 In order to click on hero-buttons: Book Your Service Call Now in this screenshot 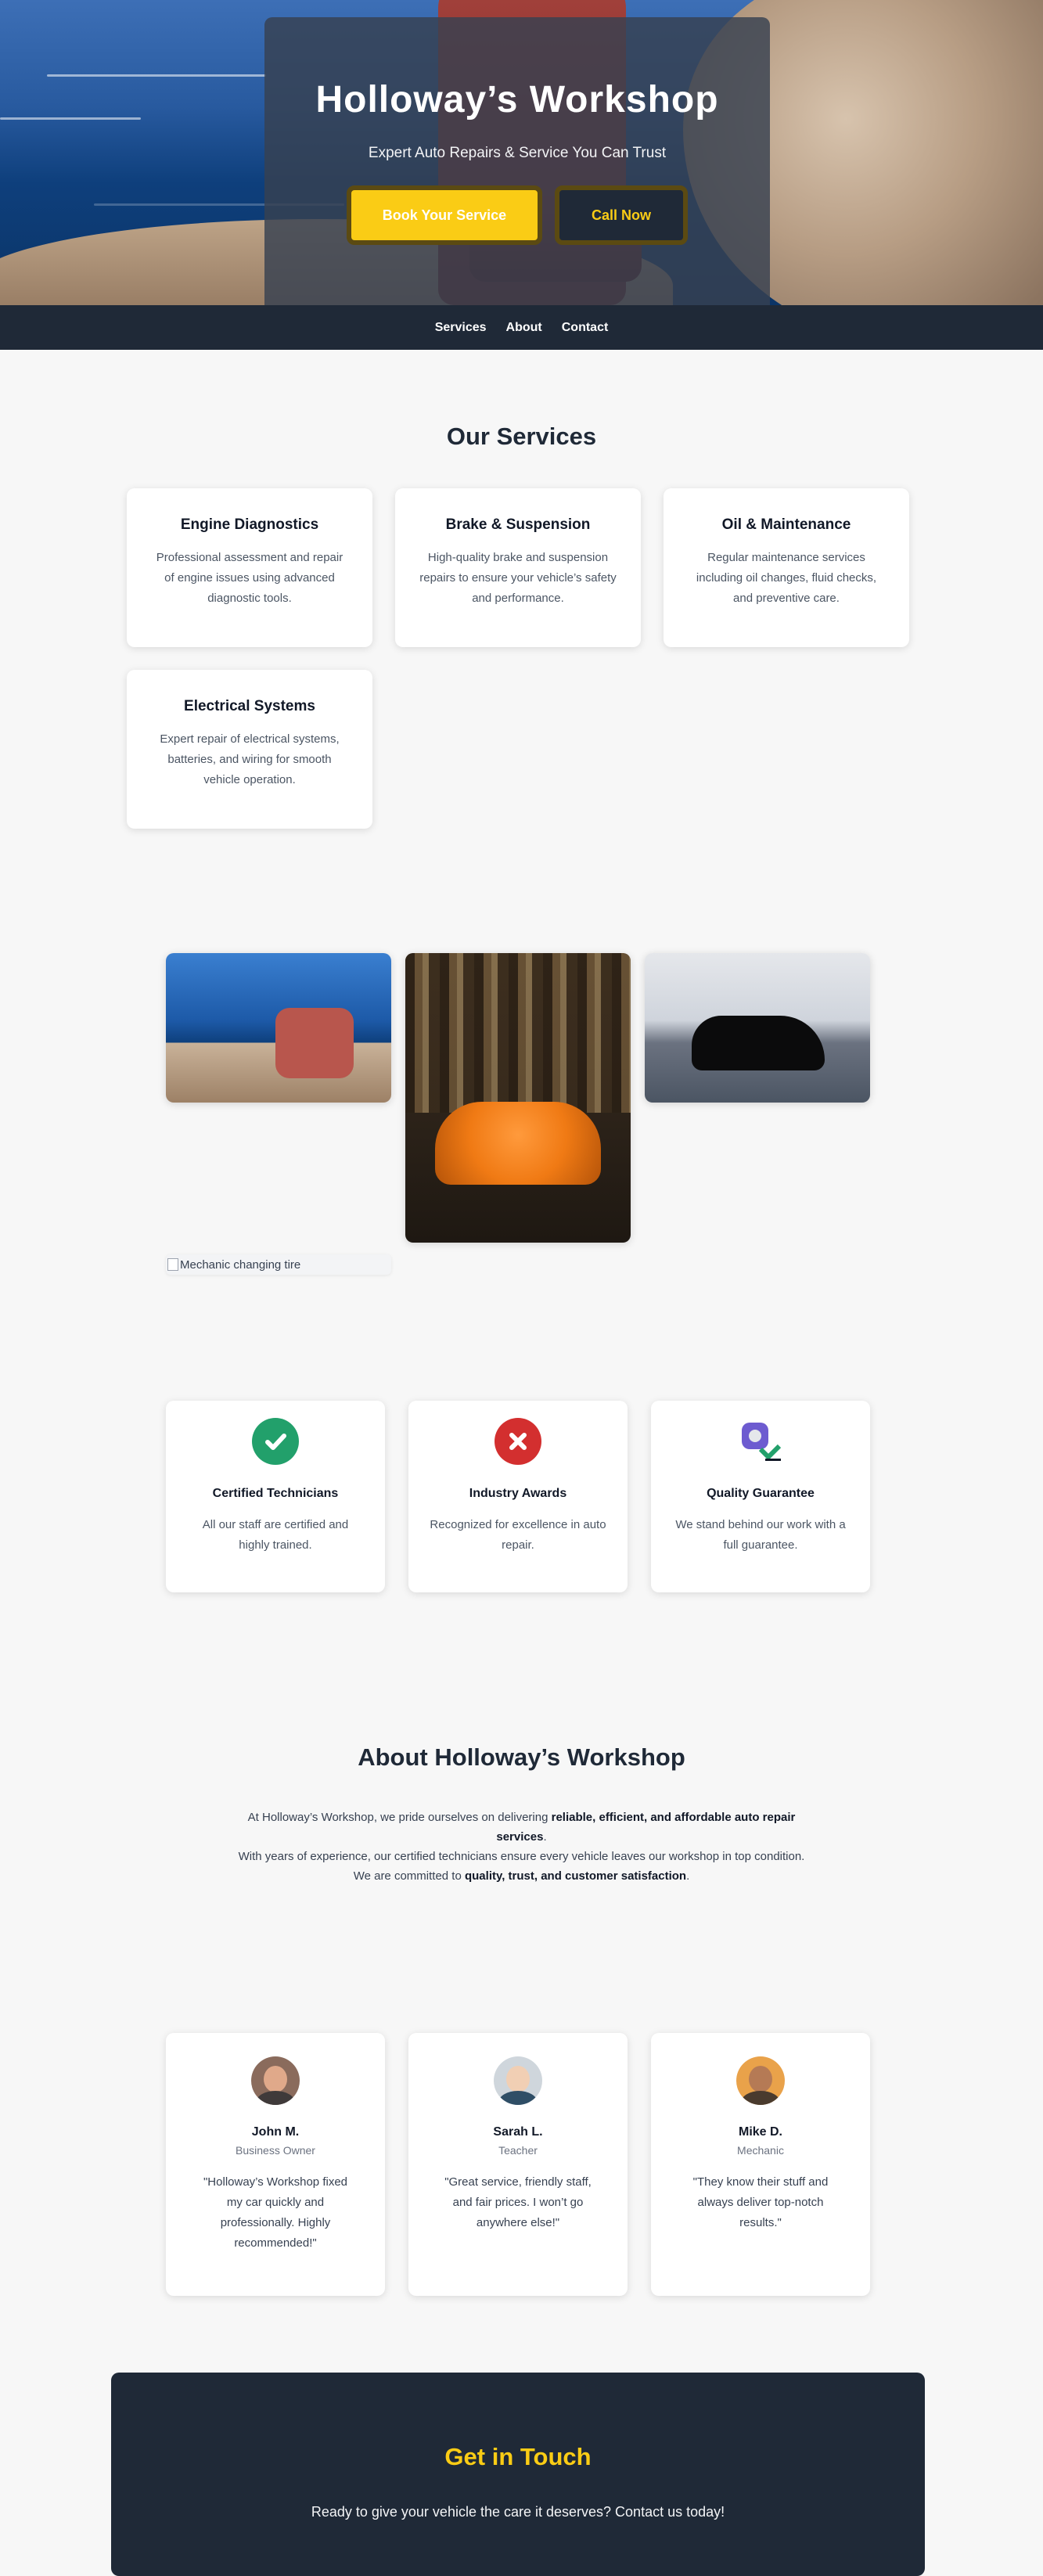, I will do `click(517, 215)`.